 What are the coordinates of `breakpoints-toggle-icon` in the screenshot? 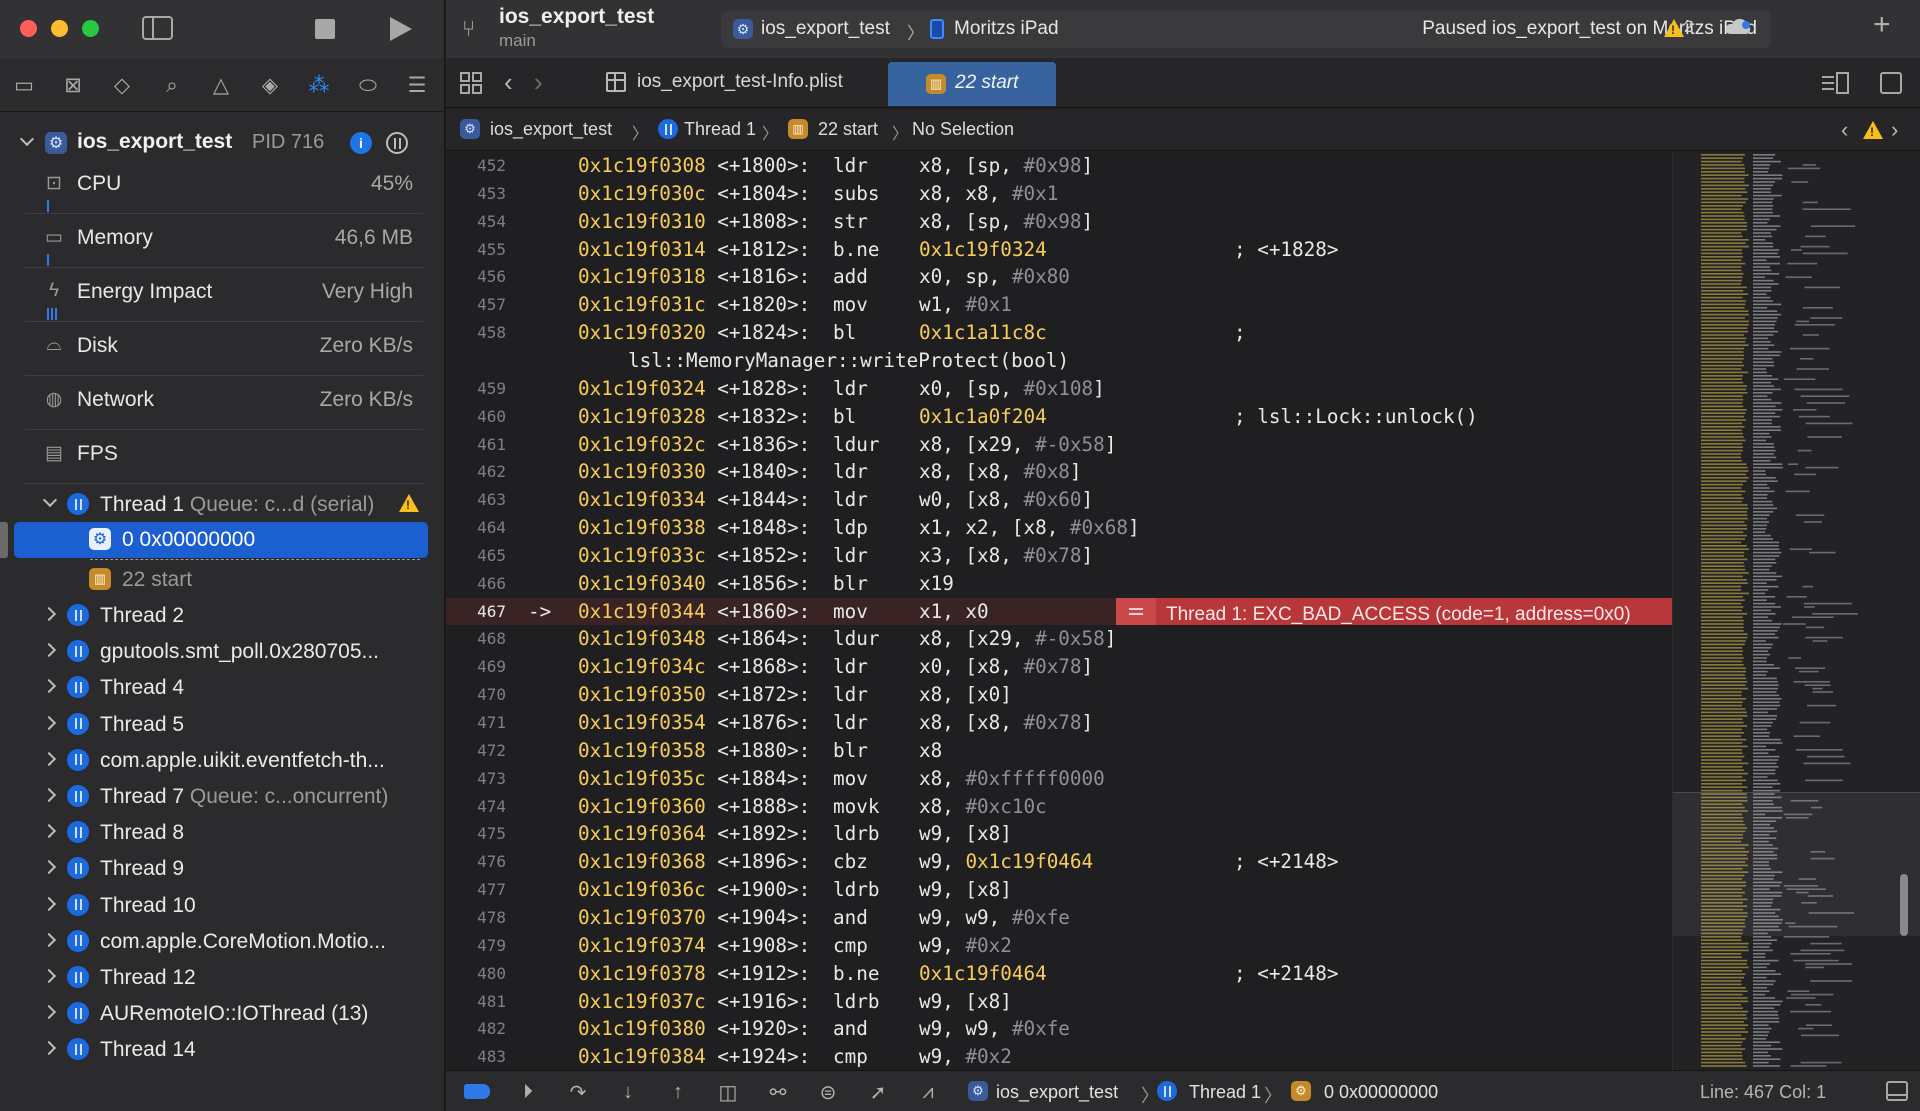 It's located at (477, 1091).